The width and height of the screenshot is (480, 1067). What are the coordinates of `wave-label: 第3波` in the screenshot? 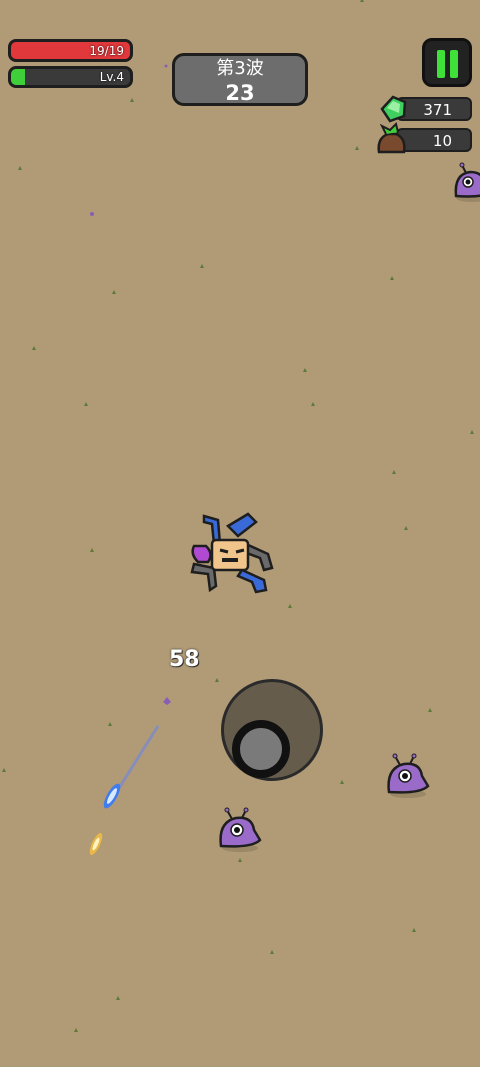 It's located at (240, 68).